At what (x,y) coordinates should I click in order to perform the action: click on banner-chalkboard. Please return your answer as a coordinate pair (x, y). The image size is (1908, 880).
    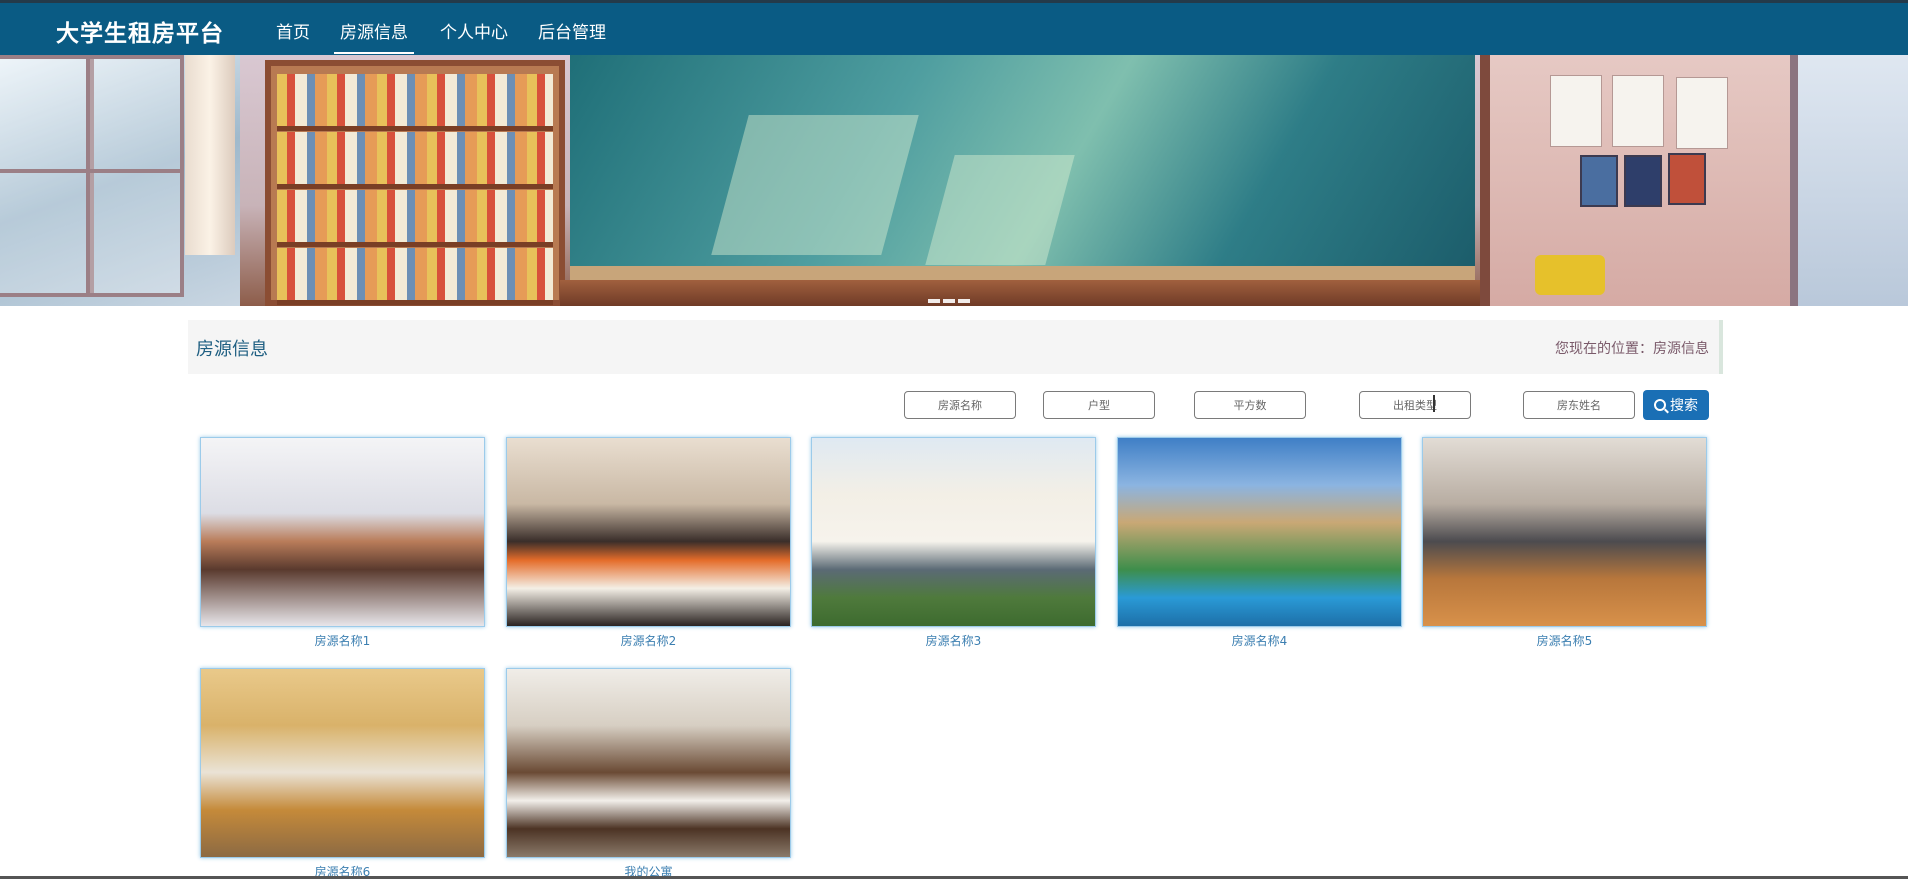
    Looking at the image, I should click on (1022, 167).